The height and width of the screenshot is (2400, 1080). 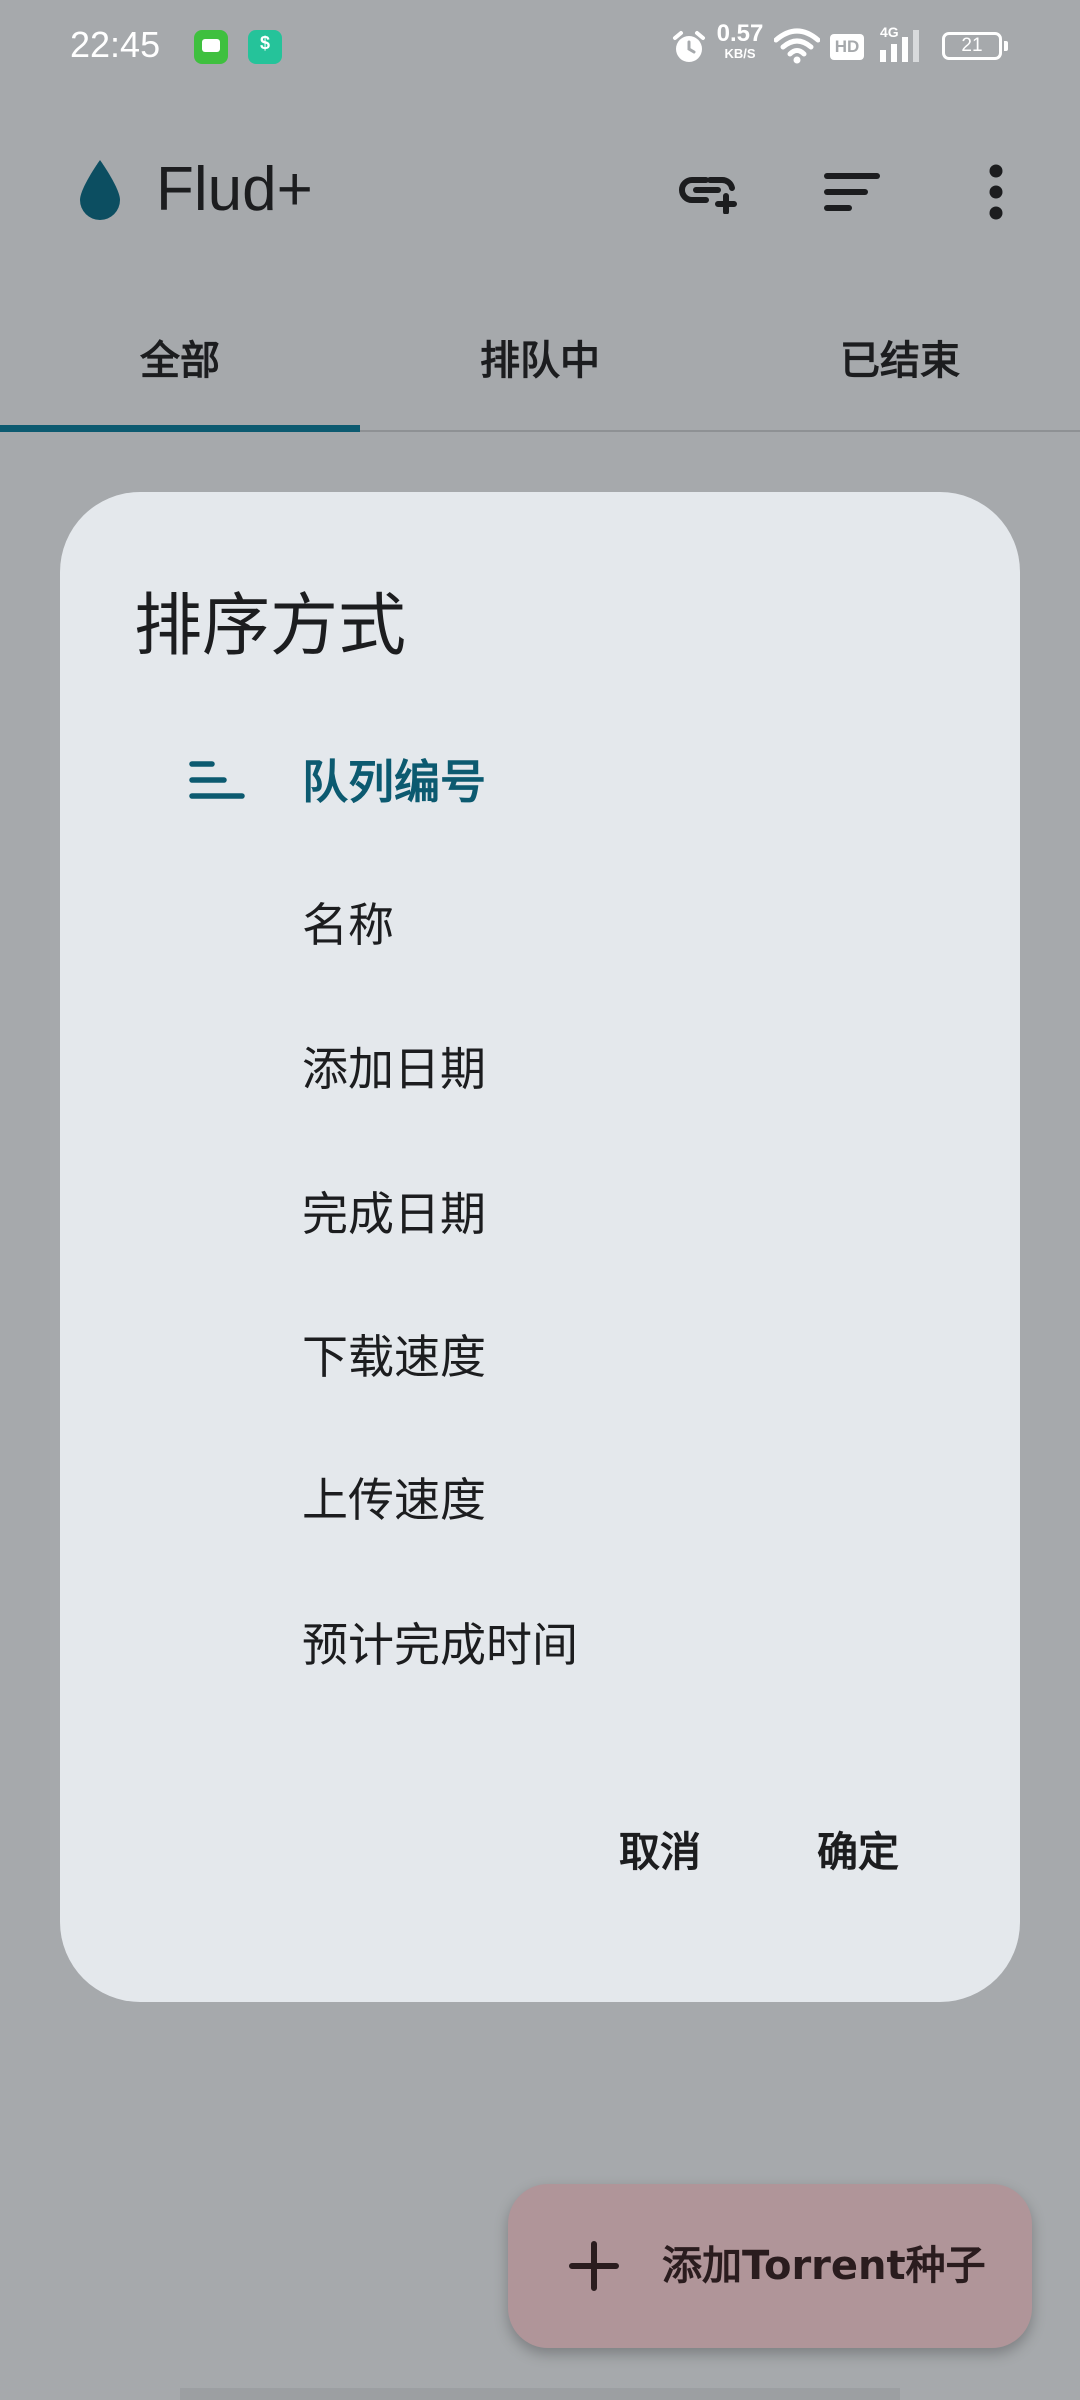 What do you see at coordinates (115, 44) in the screenshot?
I see `status-time: 22:45` at bounding box center [115, 44].